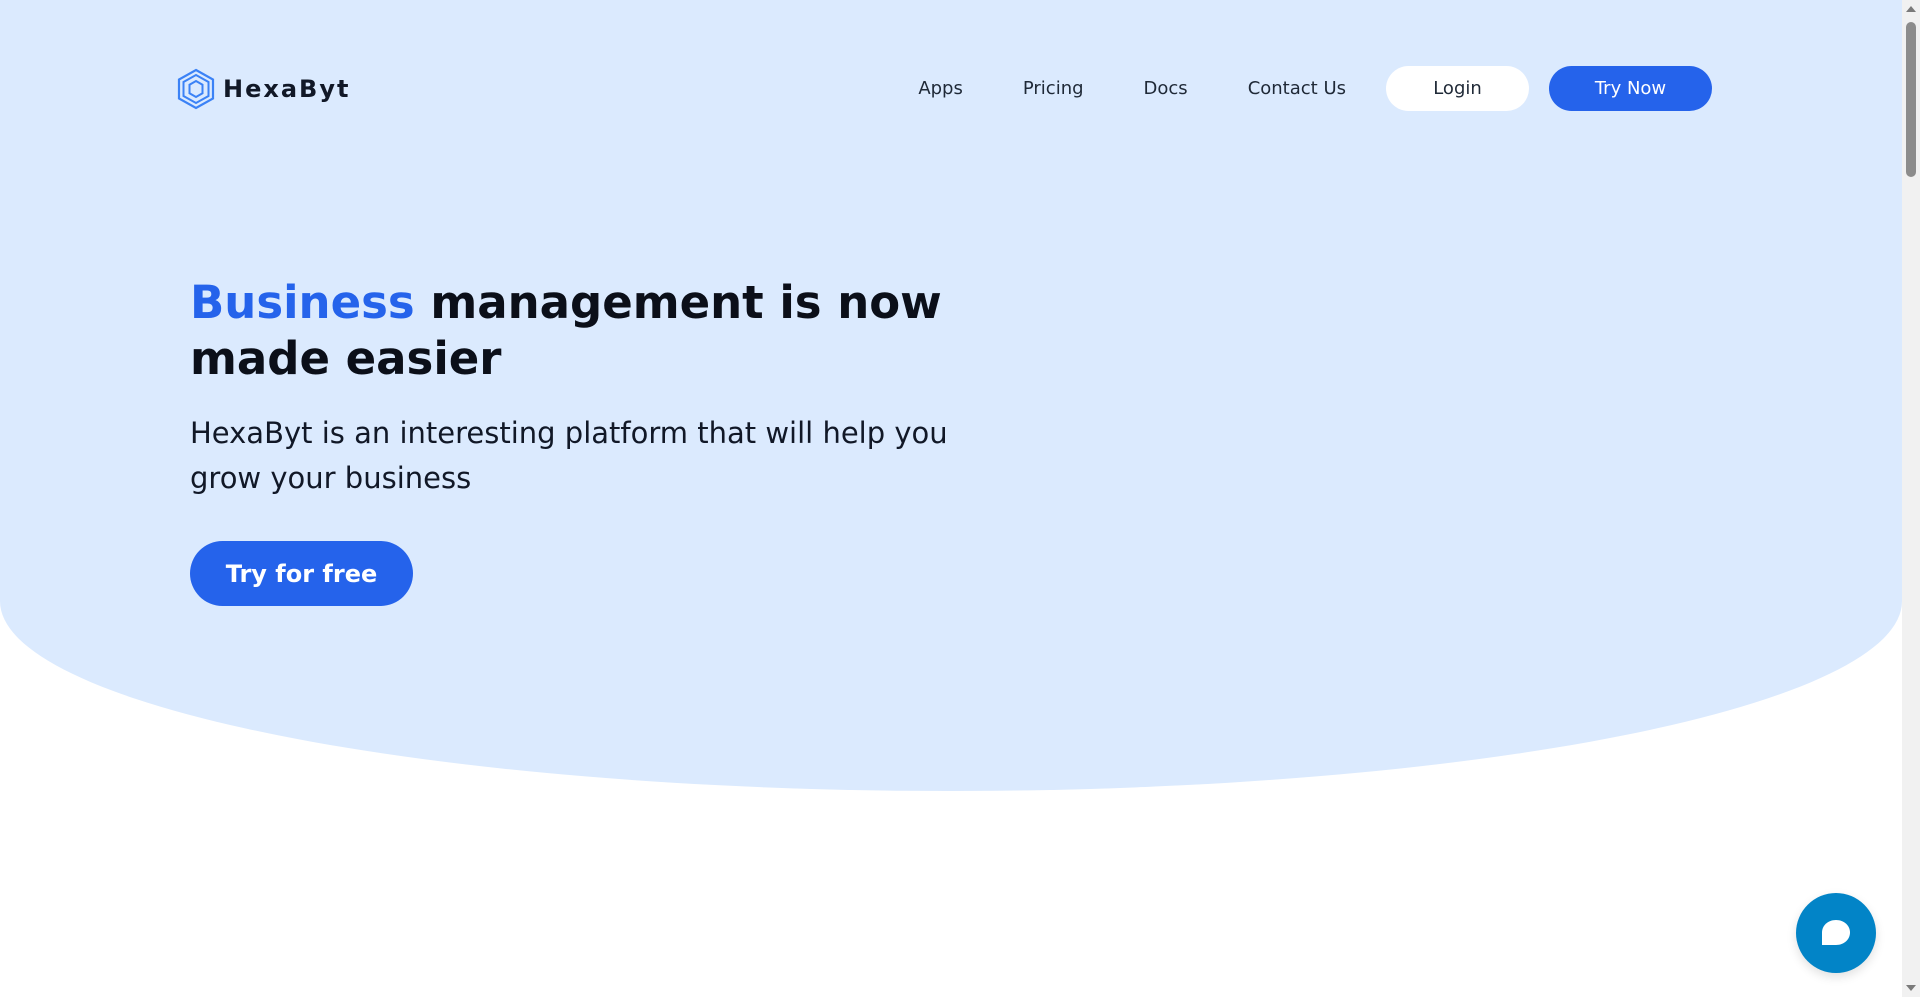 Image resolution: width=1920 pixels, height=997 pixels. I want to click on brand-logo: HexaByt, so click(262, 89).